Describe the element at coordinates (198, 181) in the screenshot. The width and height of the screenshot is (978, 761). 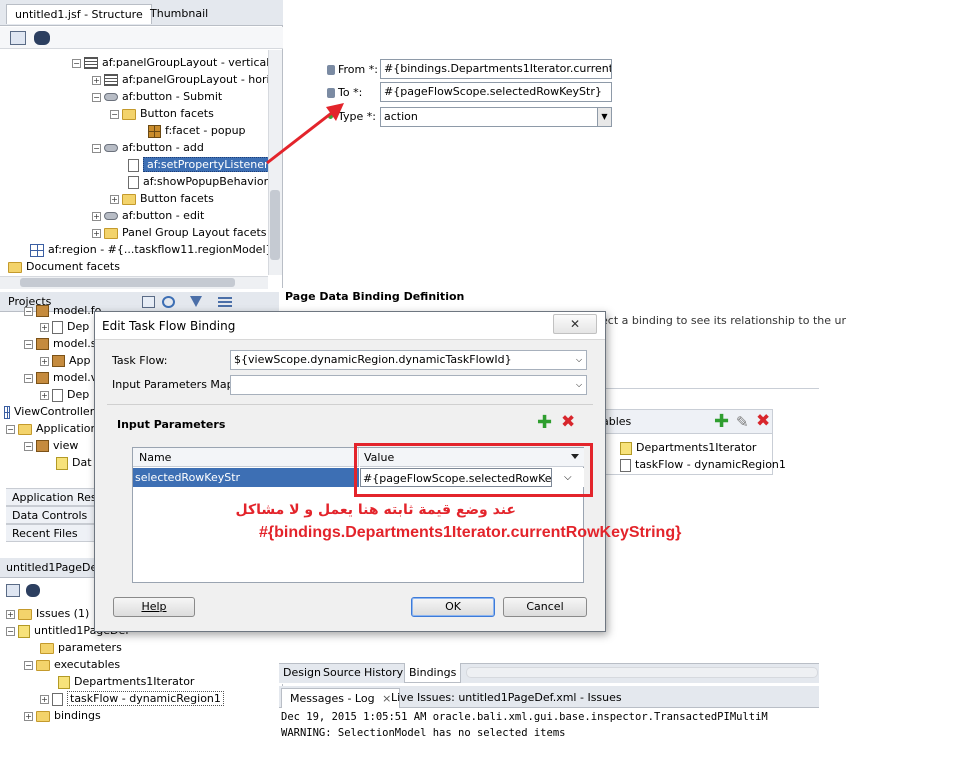
I see `tree-item: af:showPopupBehavior` at that location.